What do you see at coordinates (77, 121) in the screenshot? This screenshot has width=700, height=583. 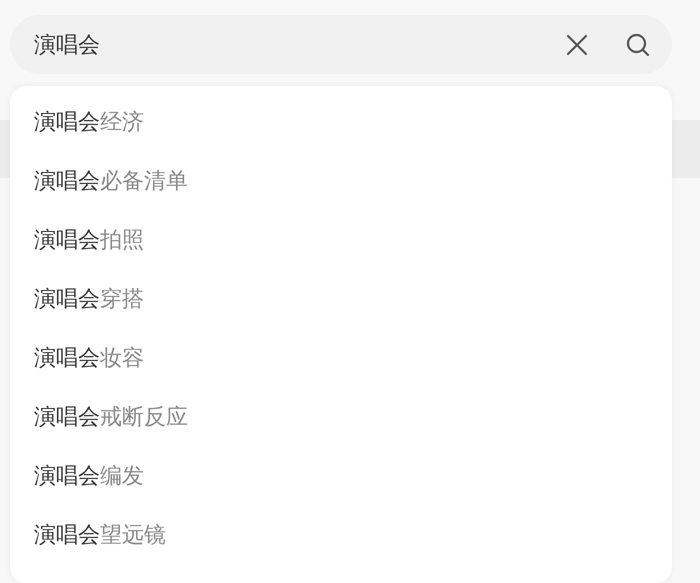 I see `suggestion-item: 演唱会经济` at bounding box center [77, 121].